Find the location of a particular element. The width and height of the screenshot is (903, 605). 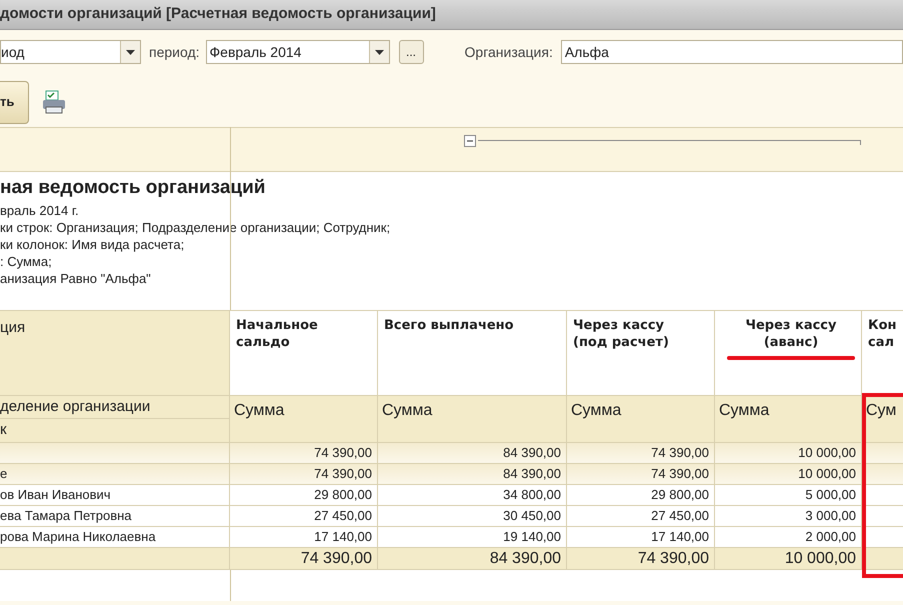

toolbar-button: ть is located at coordinates (14, 102).